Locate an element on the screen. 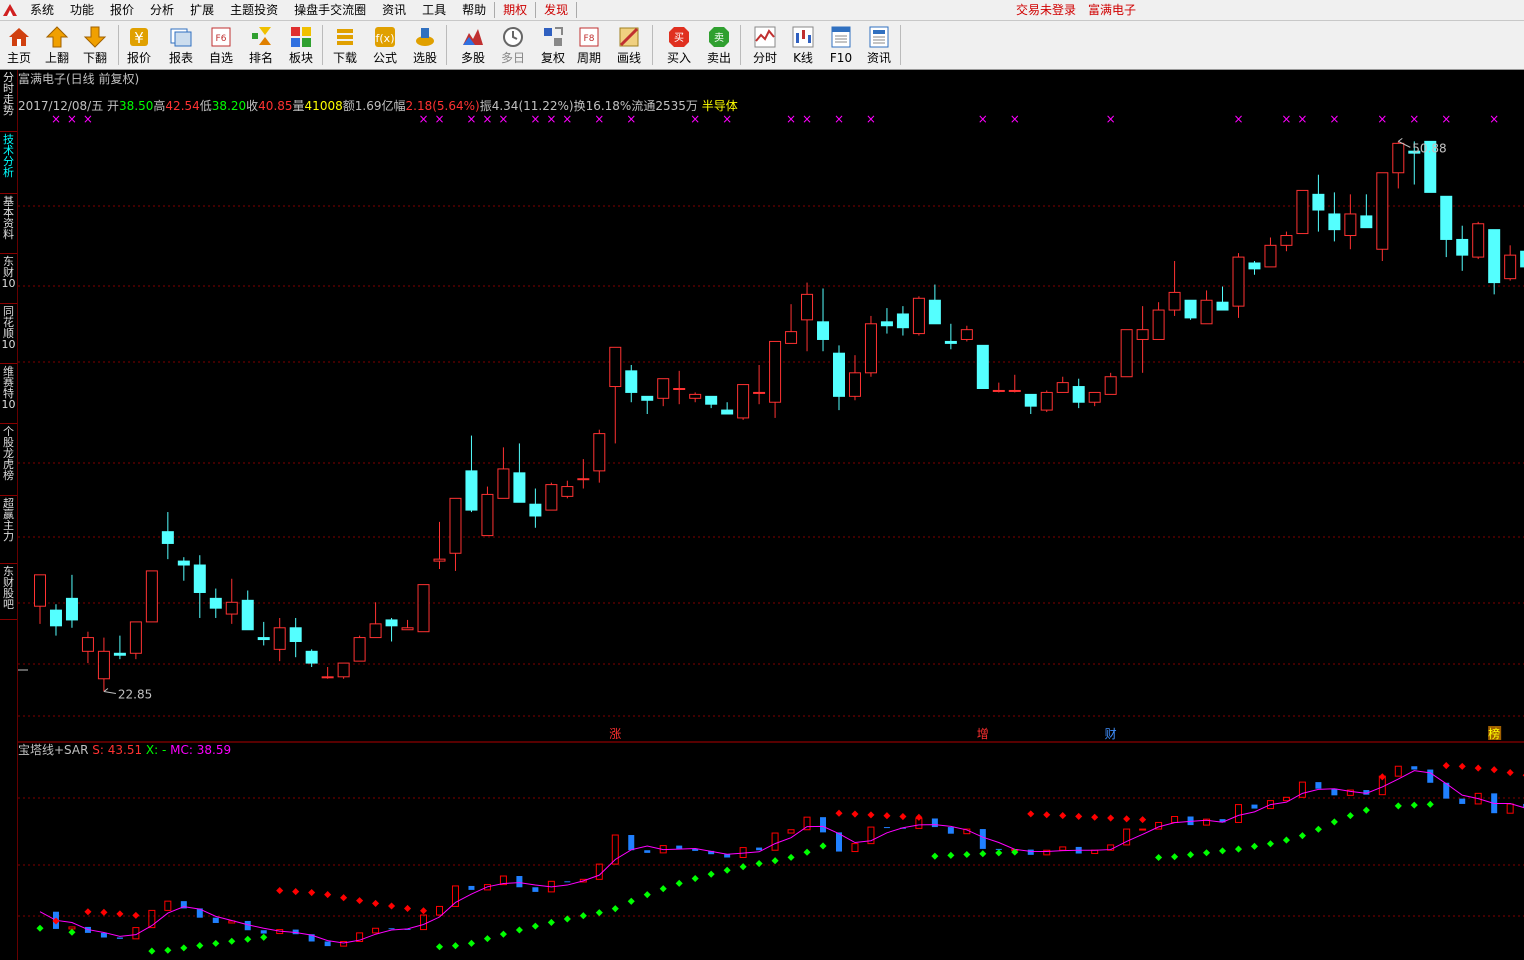 The width and height of the screenshot is (1524, 960). login-status: 交易未登录 is located at coordinates (1046, 10).